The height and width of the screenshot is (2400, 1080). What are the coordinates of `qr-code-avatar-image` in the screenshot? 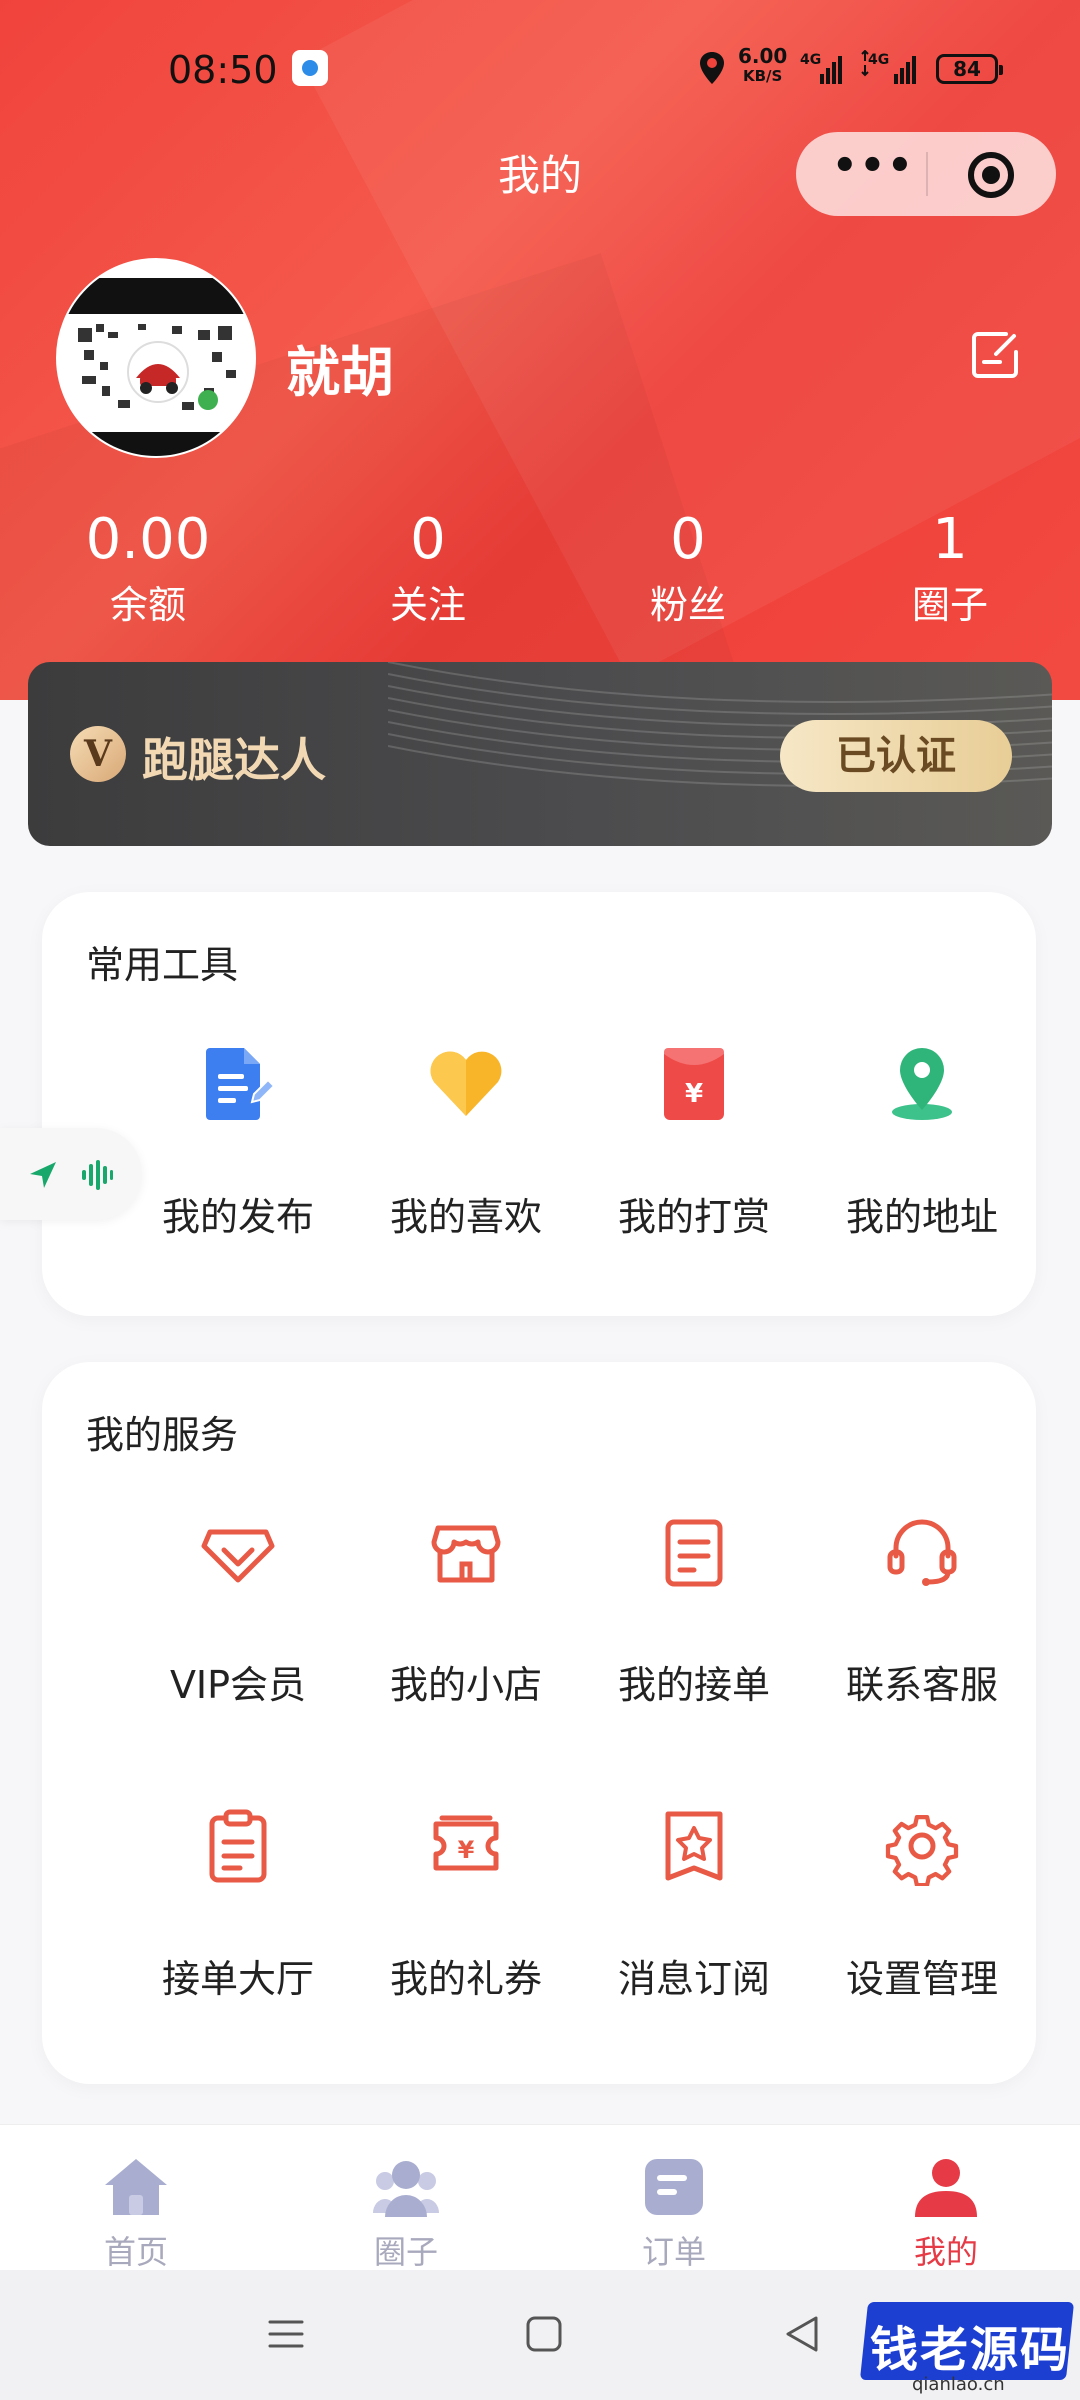 It's located at (157, 367).